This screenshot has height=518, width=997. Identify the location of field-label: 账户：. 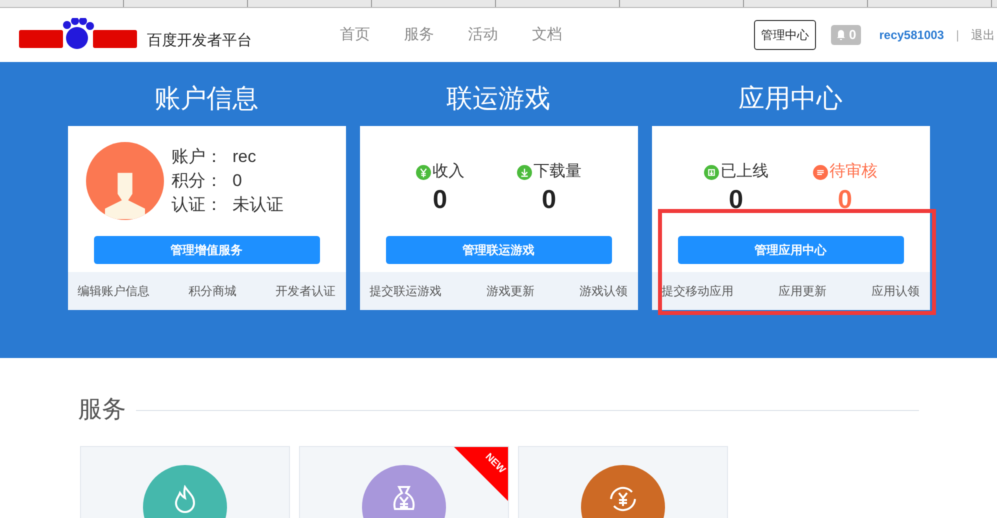
(197, 157).